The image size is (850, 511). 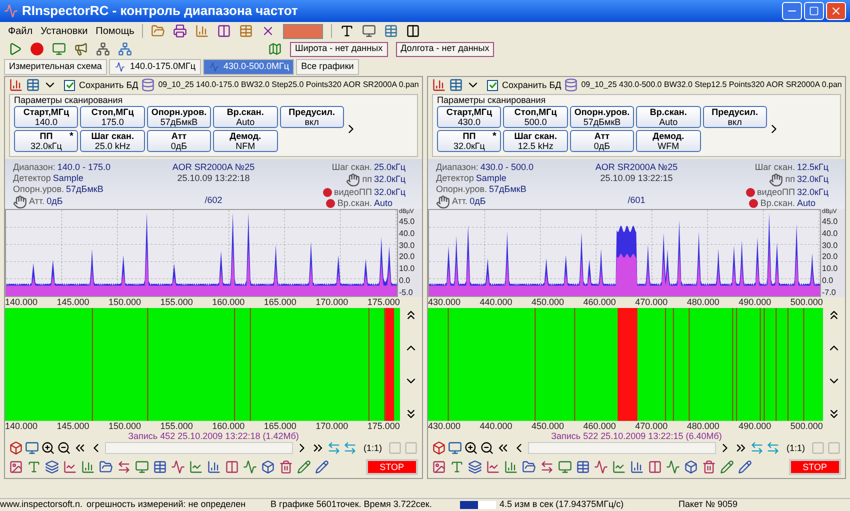 I want to click on parameter-button: Шаг скан. 12.5 kHz, so click(x=535, y=141).